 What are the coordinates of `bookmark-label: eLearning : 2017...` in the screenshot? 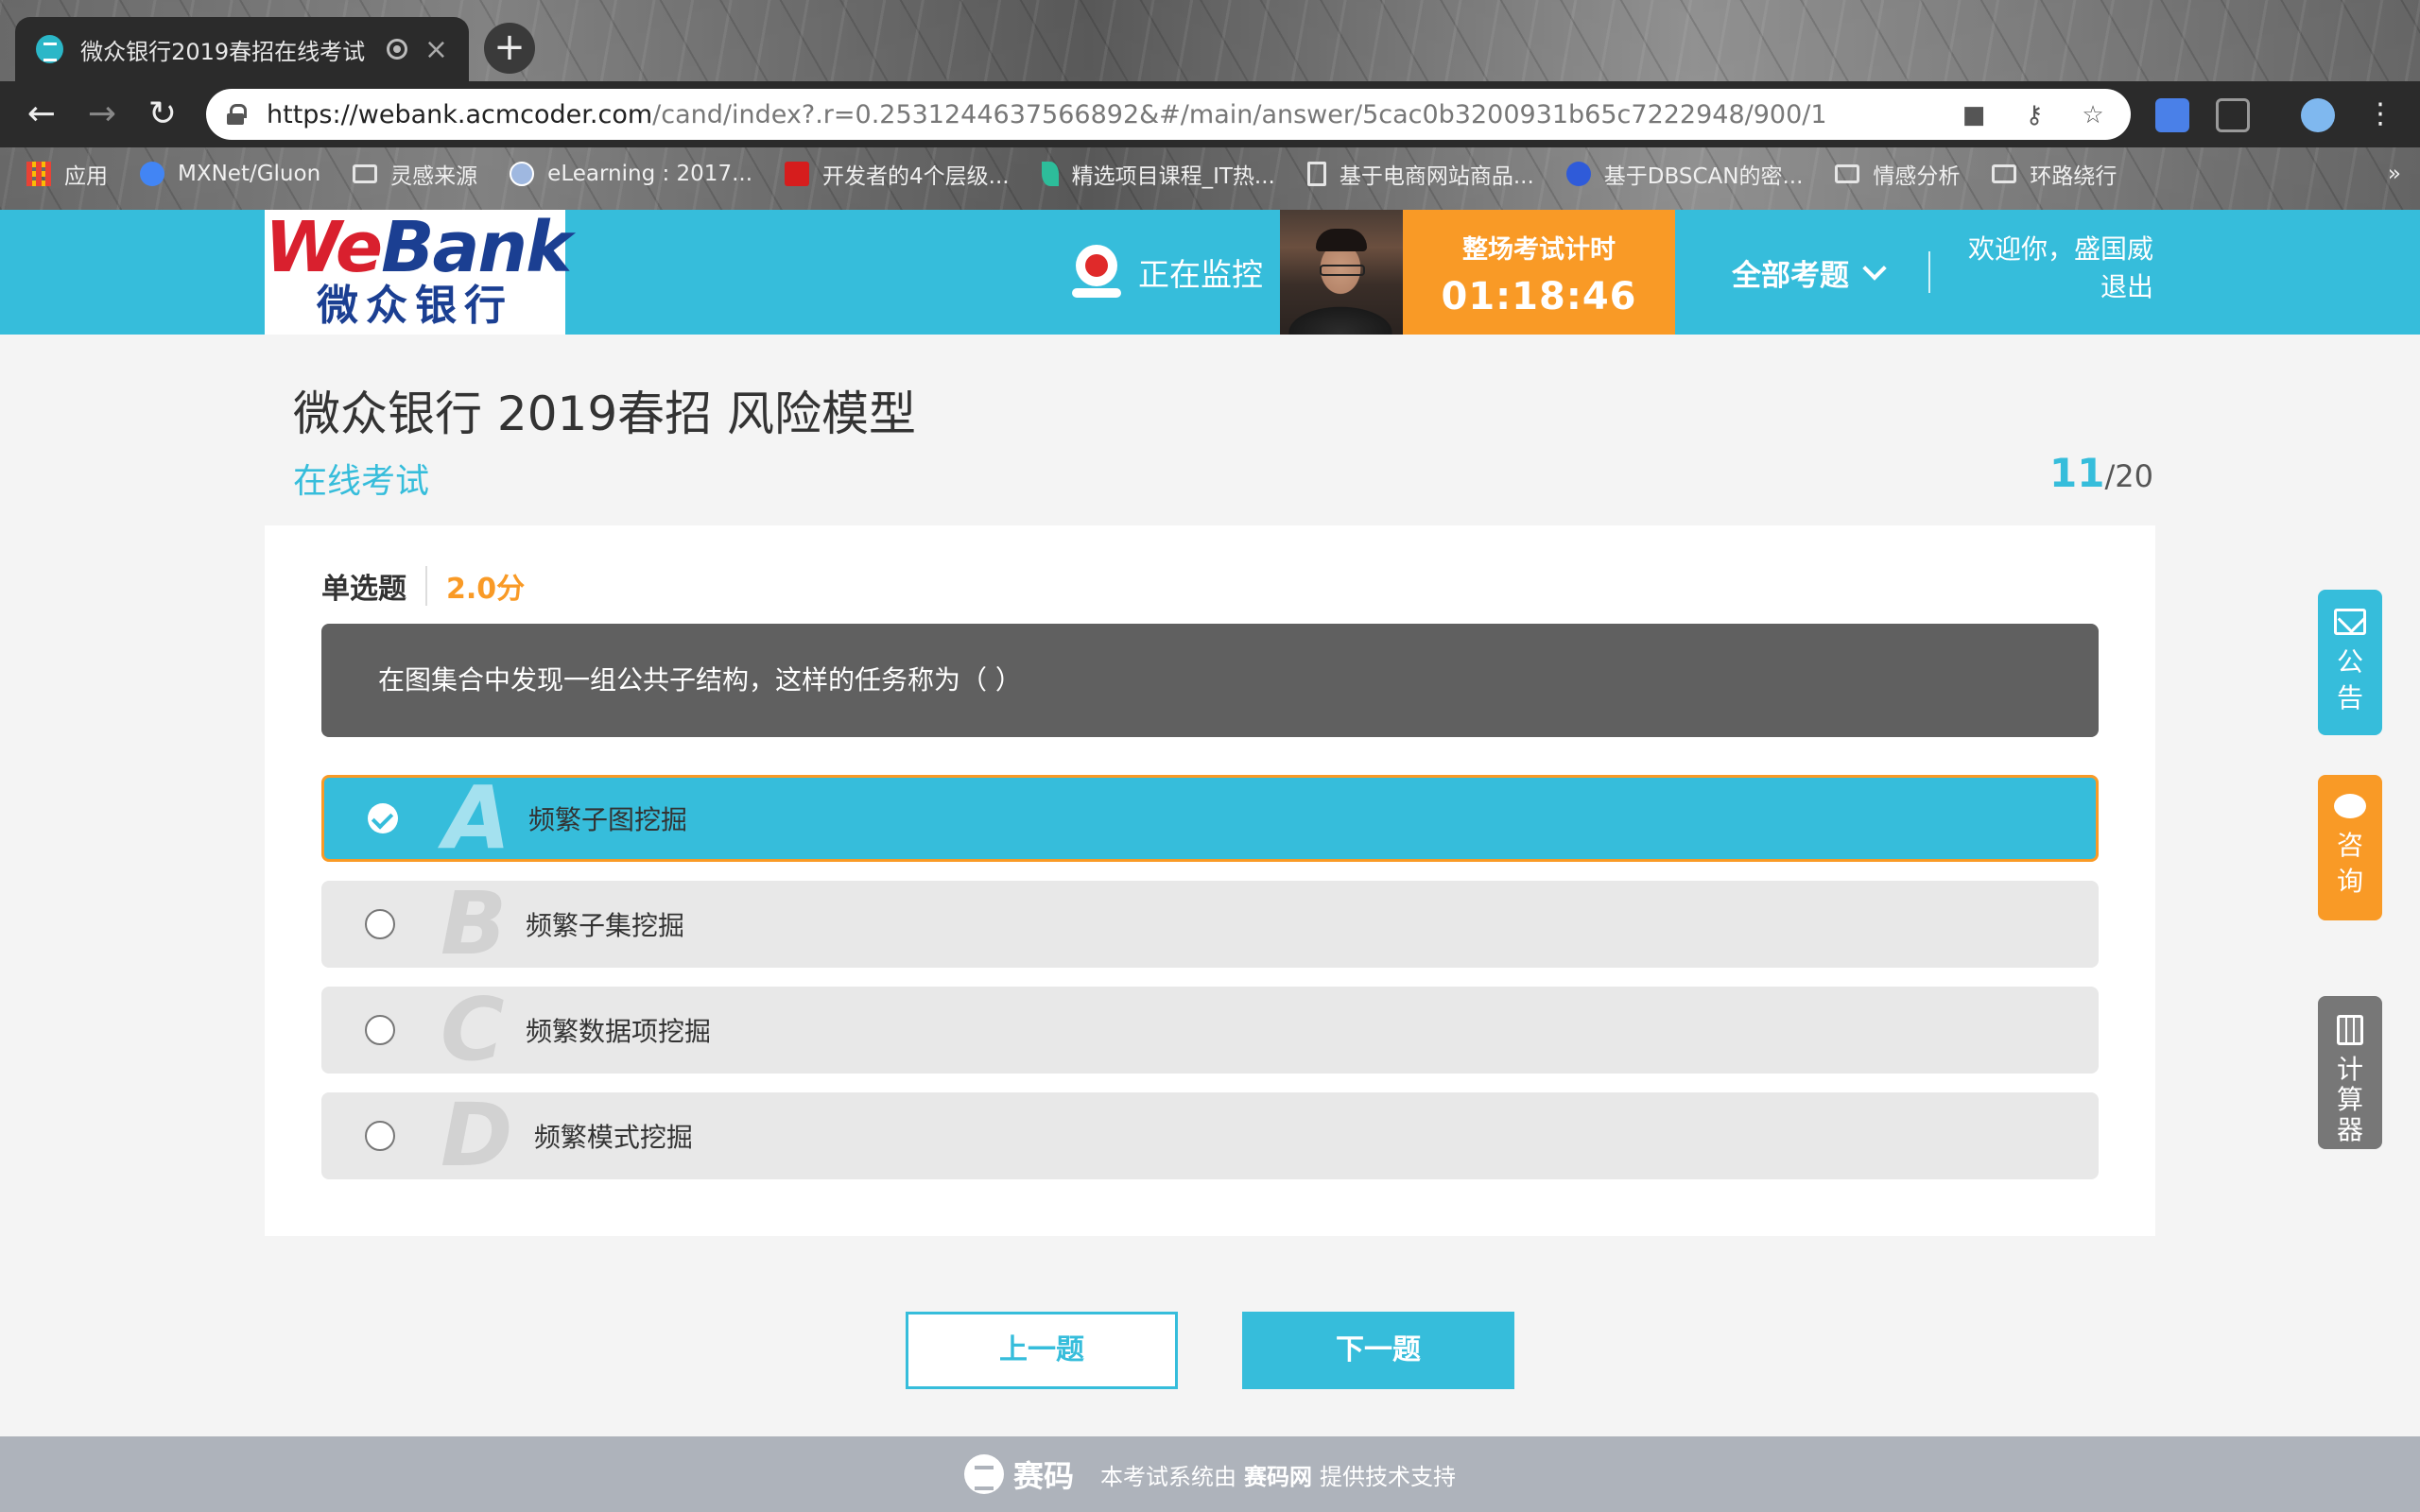 It's located at (650, 174).